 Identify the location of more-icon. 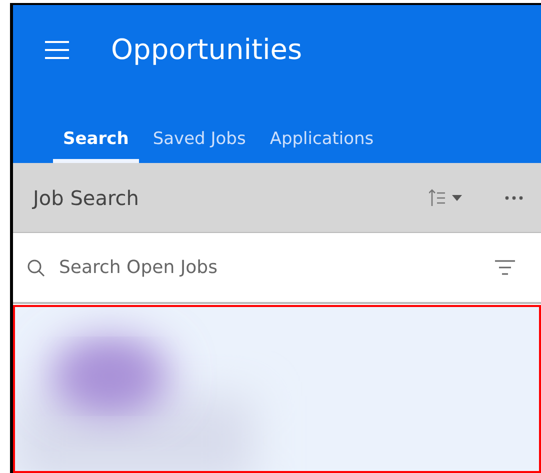
(514, 198).